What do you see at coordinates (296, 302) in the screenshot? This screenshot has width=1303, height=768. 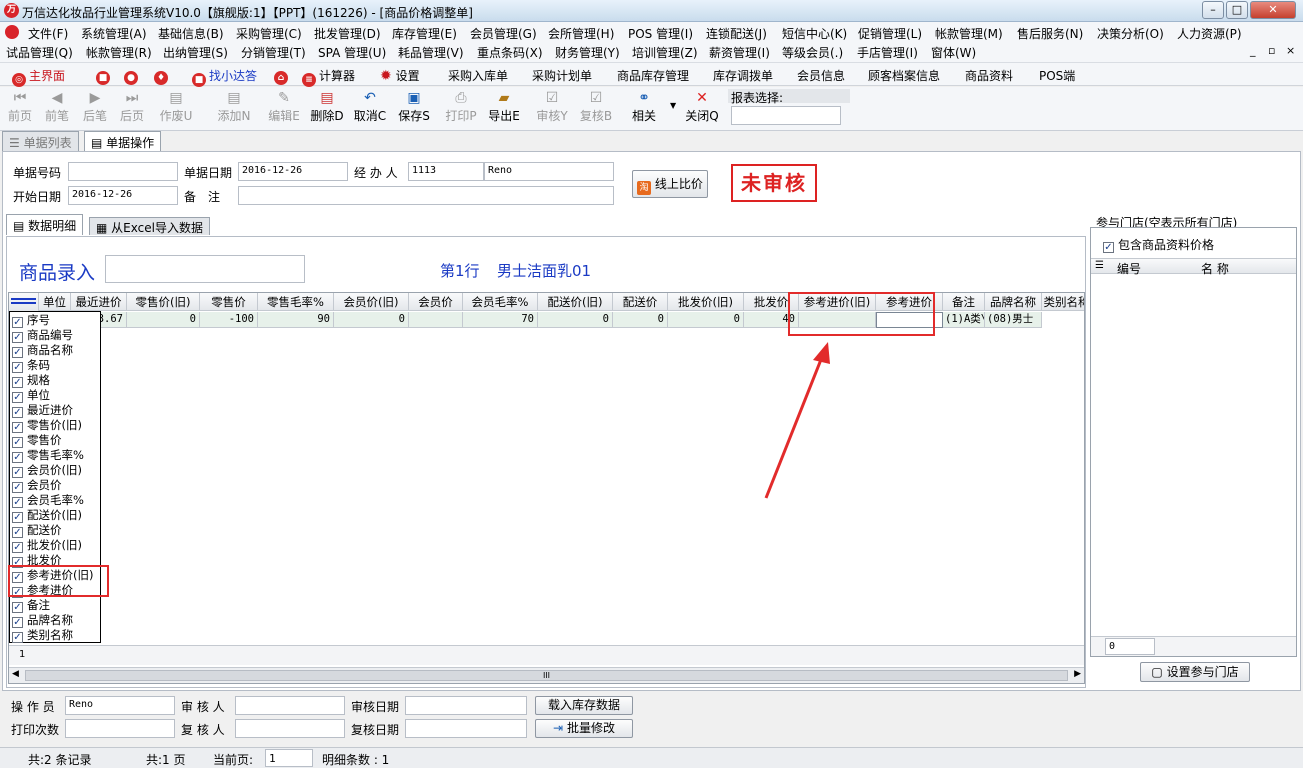 I see `column-header-4: 零售毛率%` at bounding box center [296, 302].